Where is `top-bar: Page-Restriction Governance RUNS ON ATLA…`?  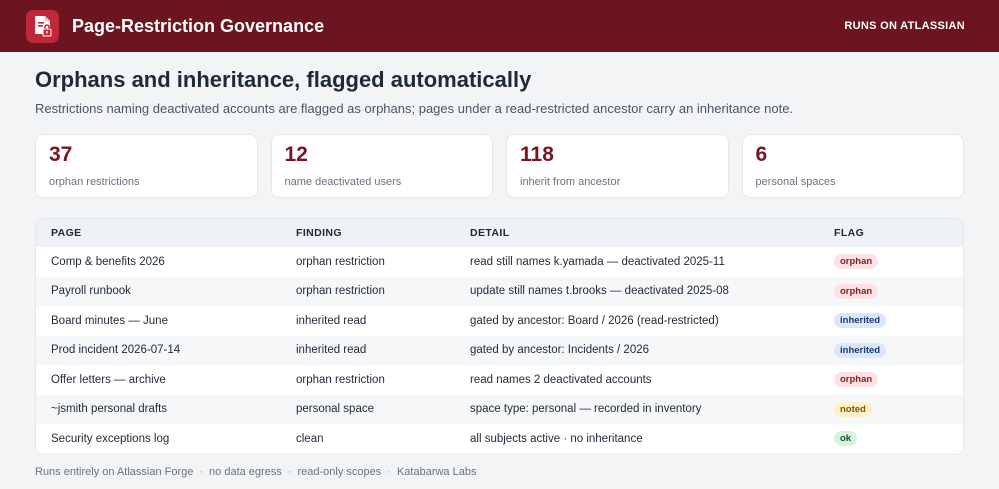 top-bar: Page-Restriction Governance RUNS ON ATLA… is located at coordinates (499, 26).